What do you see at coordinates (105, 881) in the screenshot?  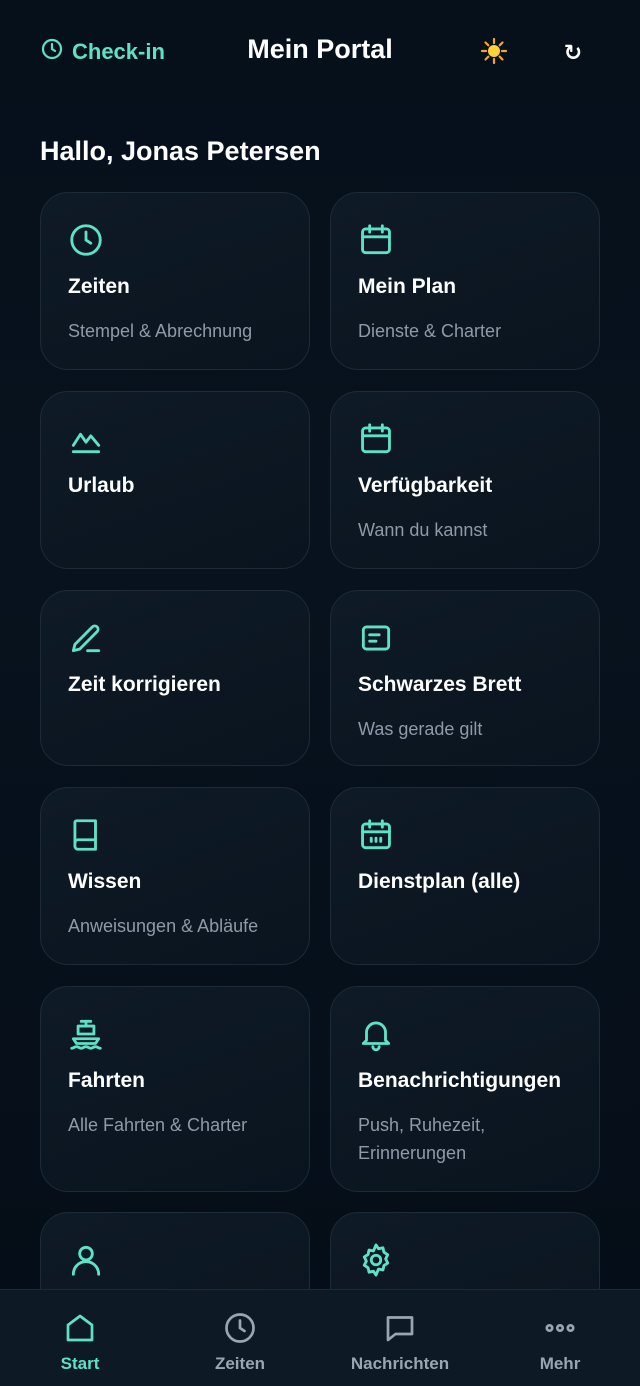 I see `tile-title: Wissen` at bounding box center [105, 881].